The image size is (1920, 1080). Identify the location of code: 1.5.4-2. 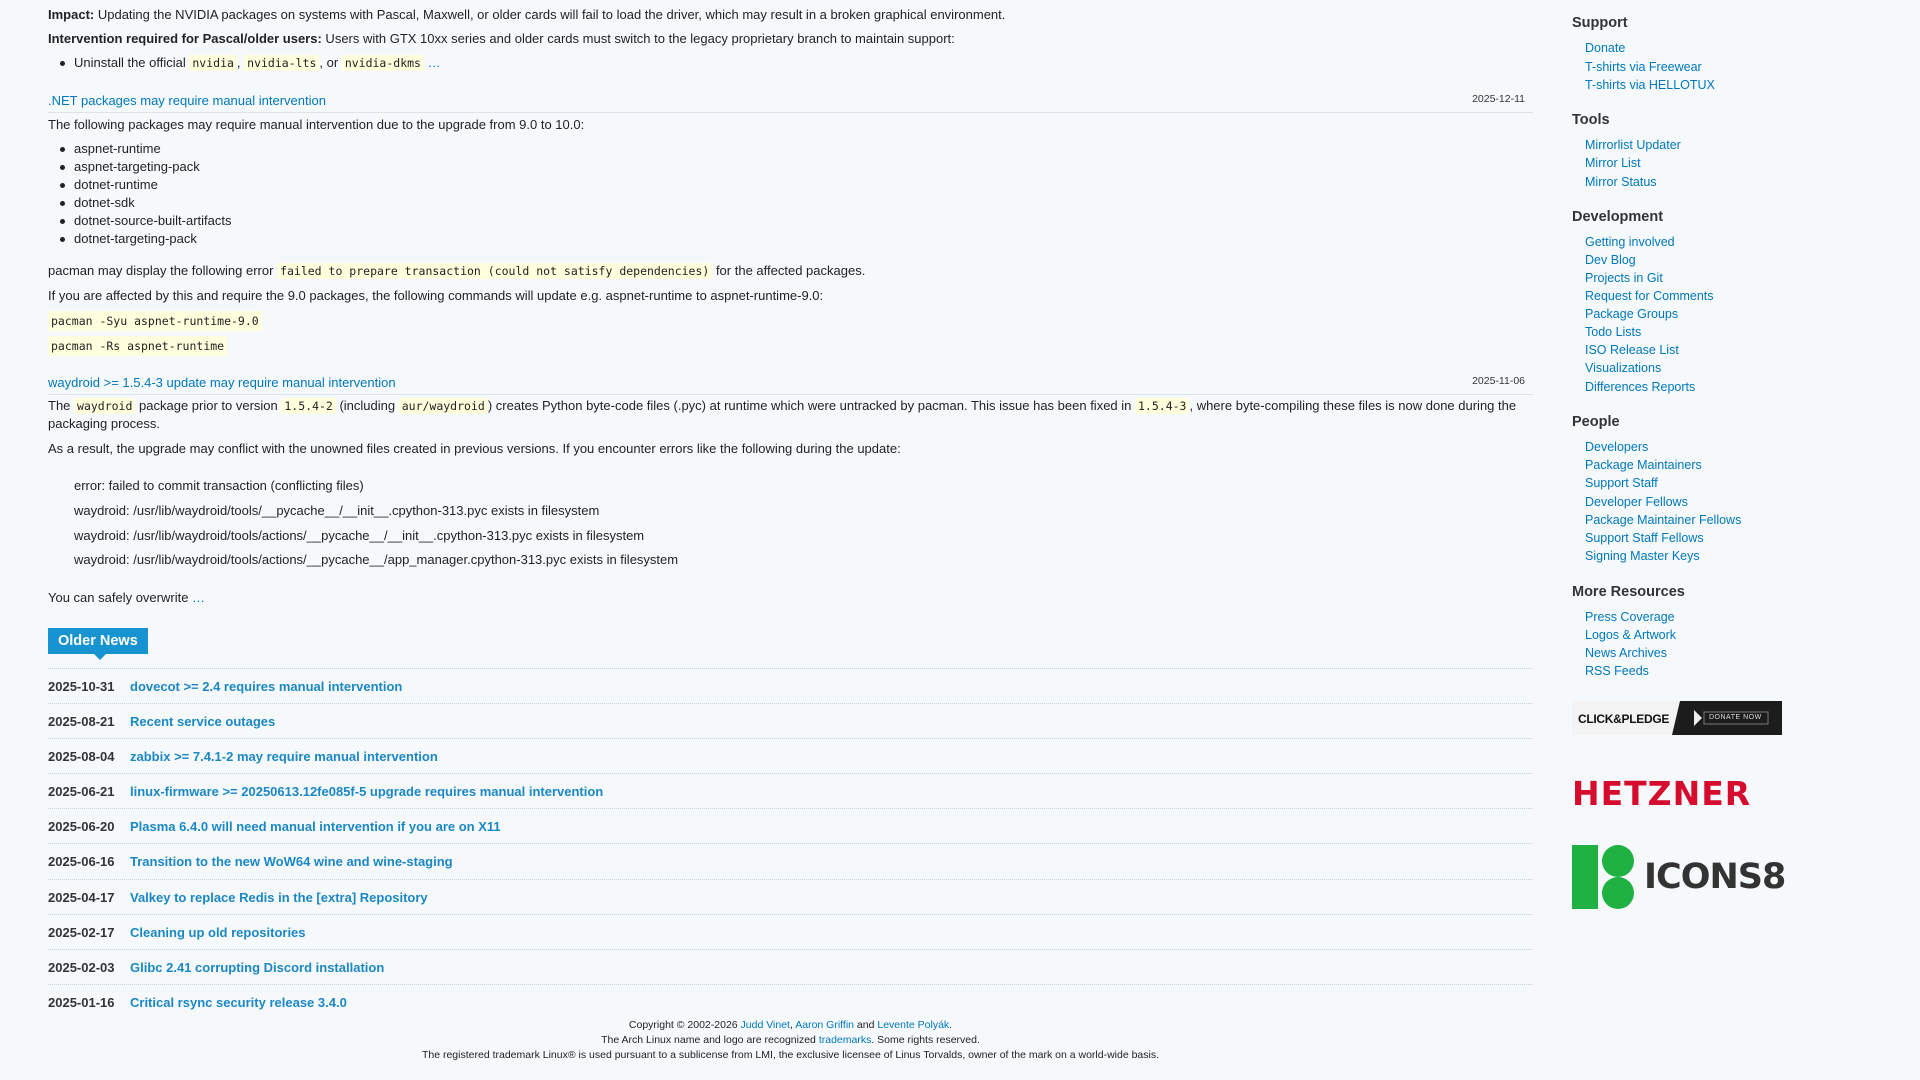
(308, 406).